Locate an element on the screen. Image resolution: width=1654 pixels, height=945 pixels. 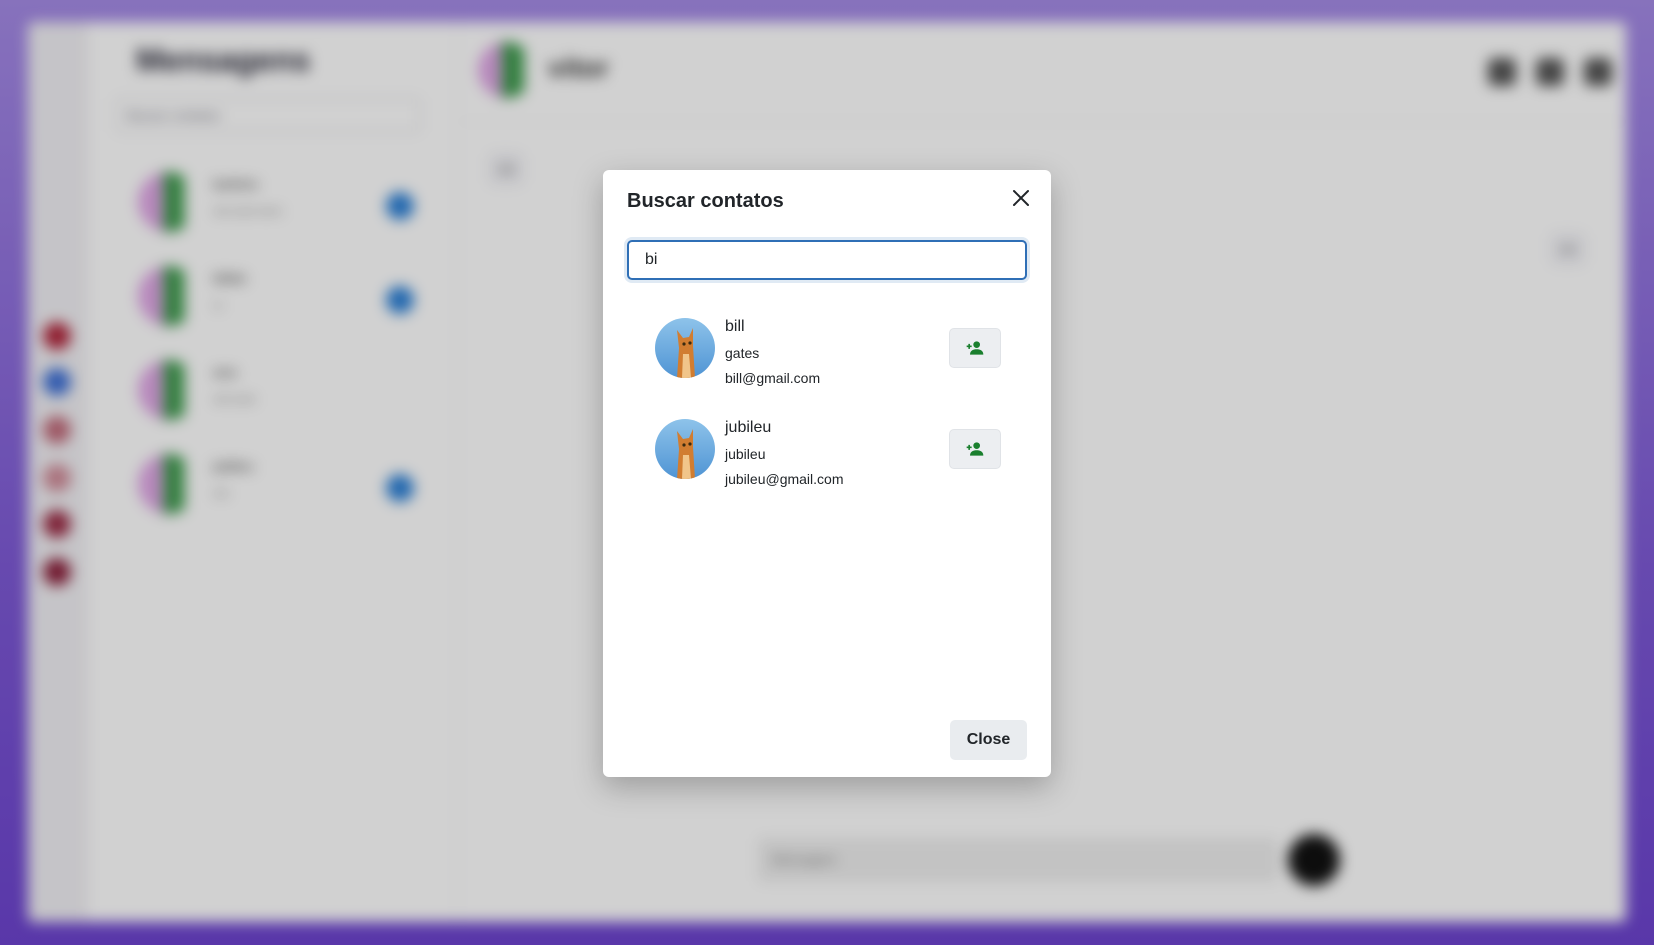
list-item: bill gates bill@gmail.com is located at coordinates (828, 368).